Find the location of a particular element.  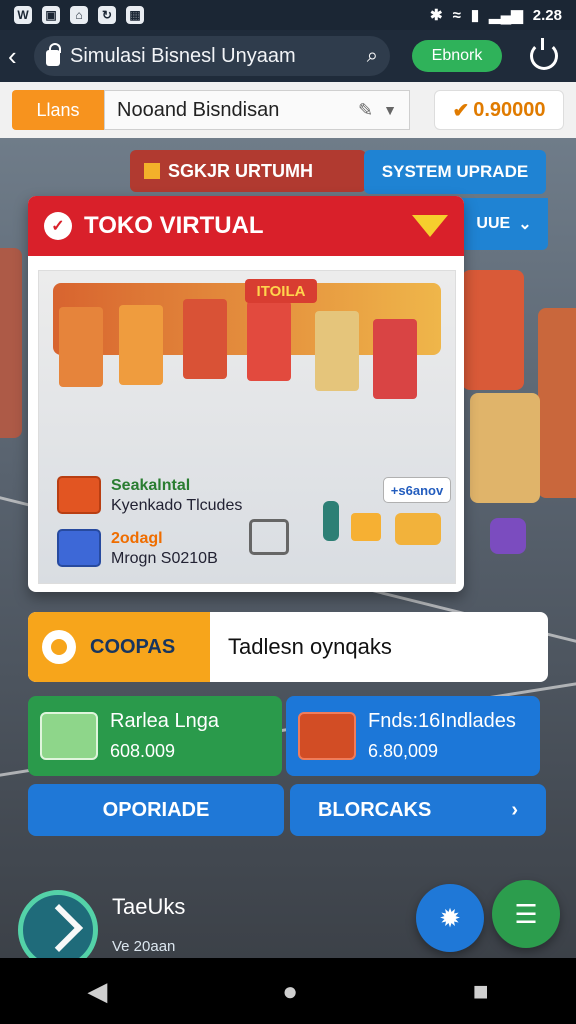

grid-icon: ▦ is located at coordinates (135, 15).